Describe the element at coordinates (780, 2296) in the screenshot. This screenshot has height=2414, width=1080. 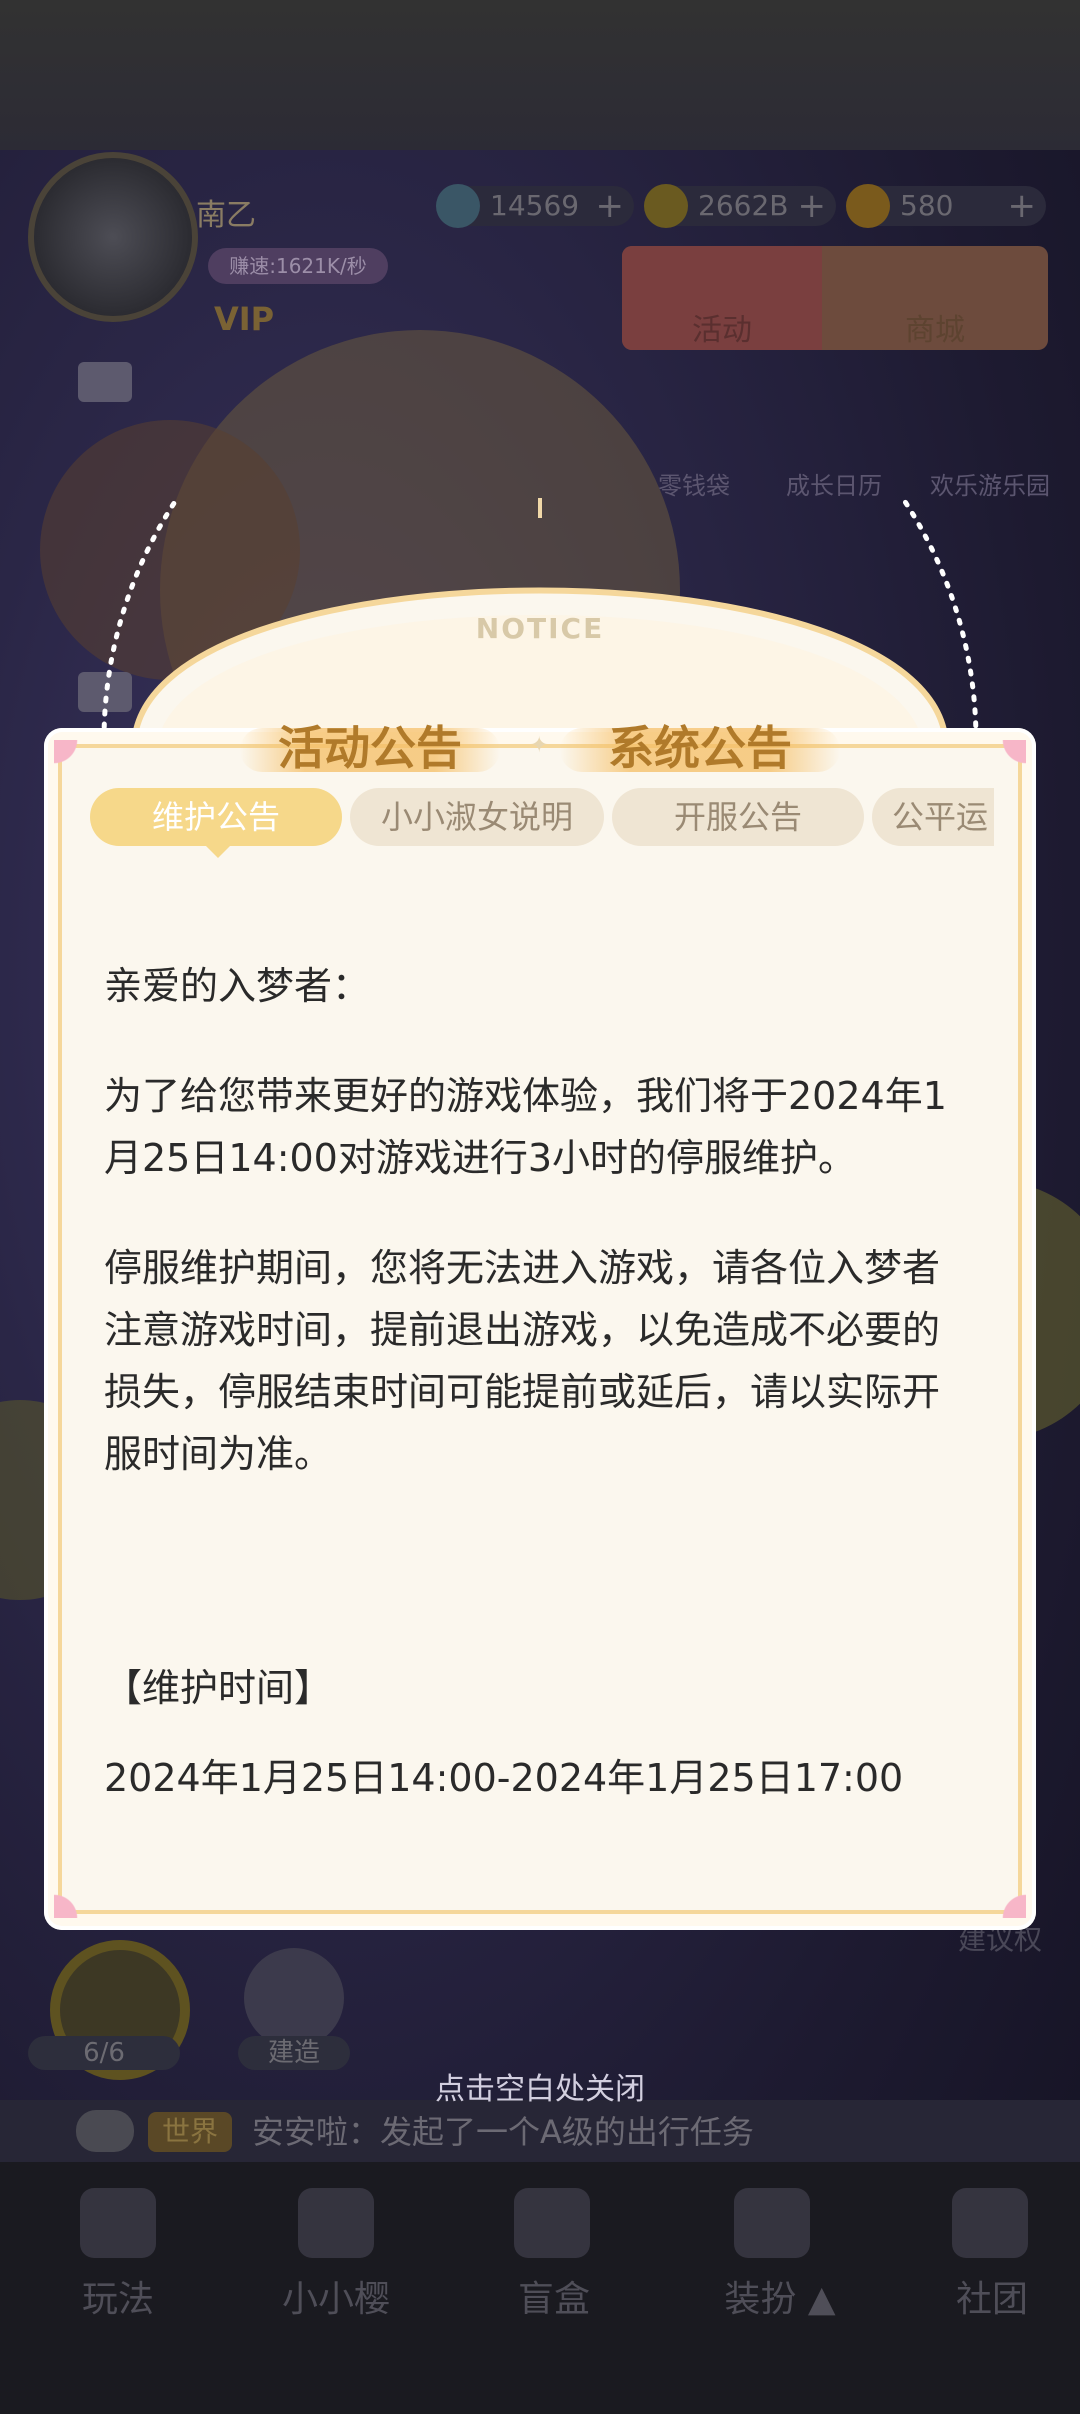
I see `nav-dress-up: 装扮 ▲` at that location.